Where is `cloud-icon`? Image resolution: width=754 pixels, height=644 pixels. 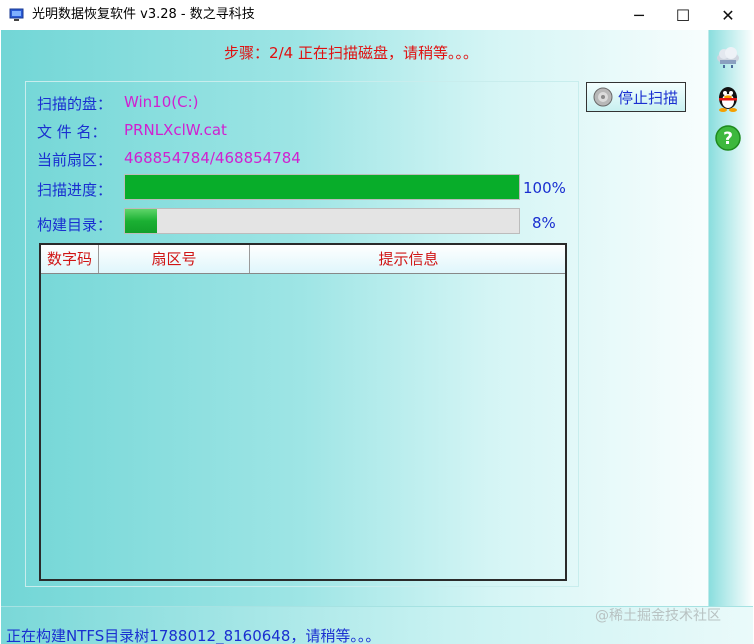
cloud-icon is located at coordinates (728, 56).